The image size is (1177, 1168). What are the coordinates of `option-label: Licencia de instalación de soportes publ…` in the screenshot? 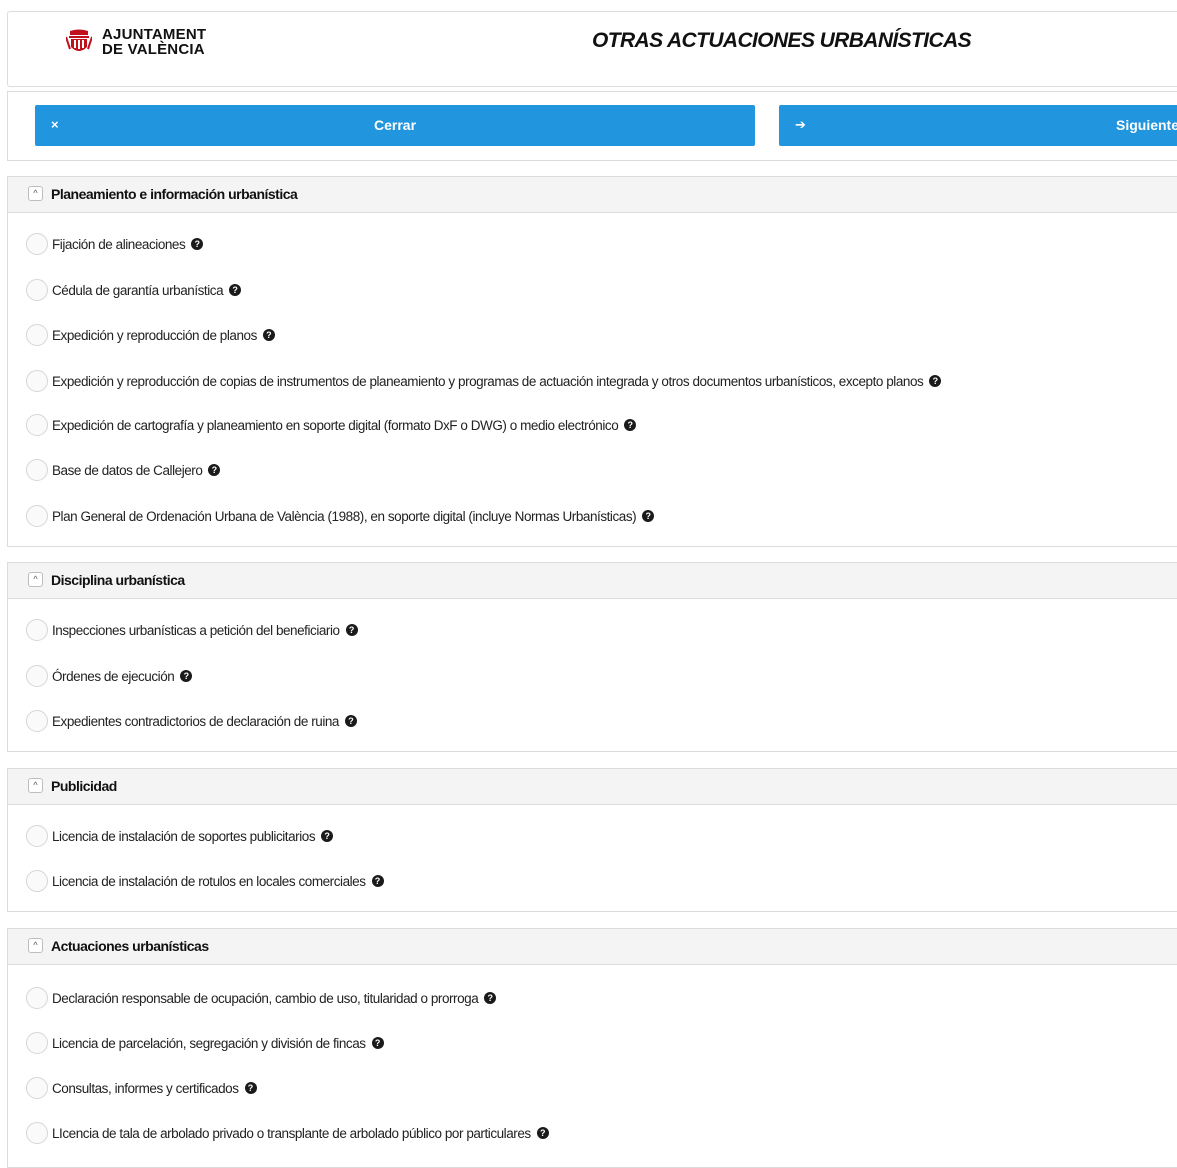 It's located at (184, 836).